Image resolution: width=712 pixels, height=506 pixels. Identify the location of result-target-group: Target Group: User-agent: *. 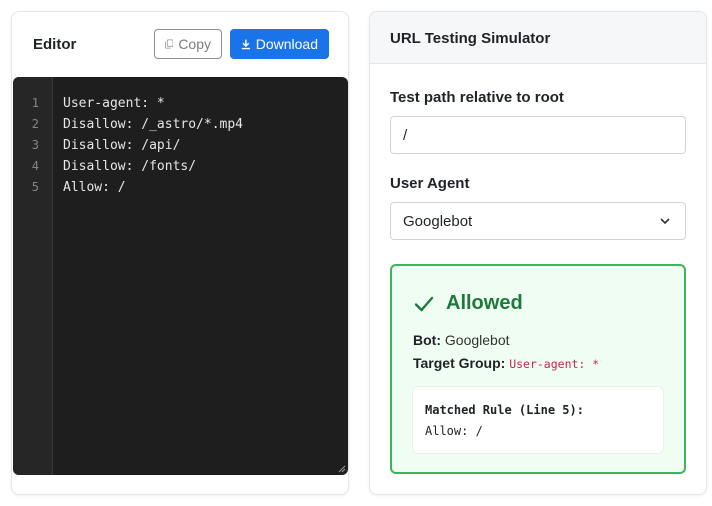
(506, 363).